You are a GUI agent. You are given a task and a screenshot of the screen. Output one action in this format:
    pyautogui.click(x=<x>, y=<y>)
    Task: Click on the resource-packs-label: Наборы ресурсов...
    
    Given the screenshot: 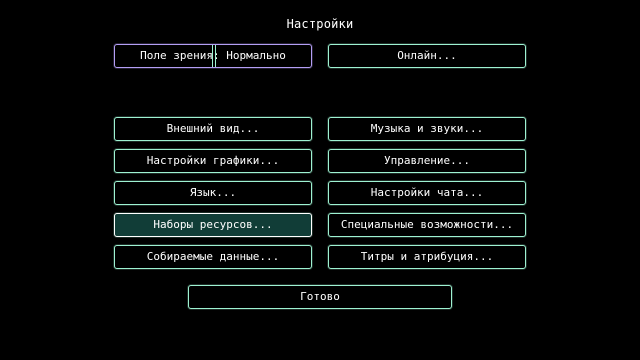 What is the action you would take?
    pyautogui.click(x=213, y=224)
    